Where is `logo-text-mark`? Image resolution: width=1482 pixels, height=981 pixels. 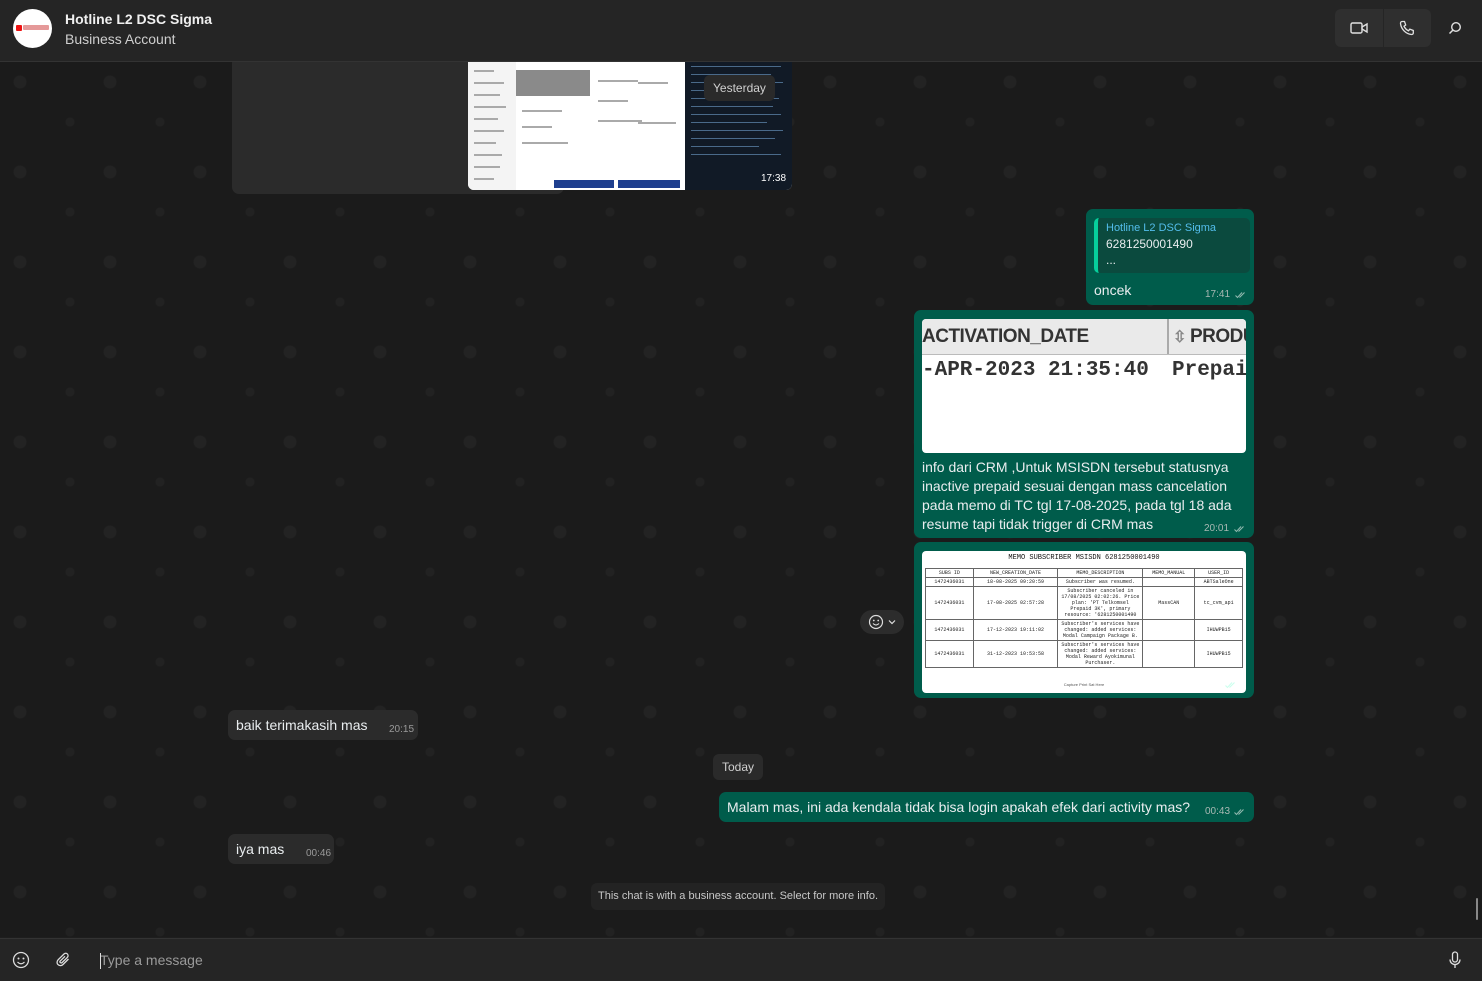
logo-text-mark is located at coordinates (36, 27).